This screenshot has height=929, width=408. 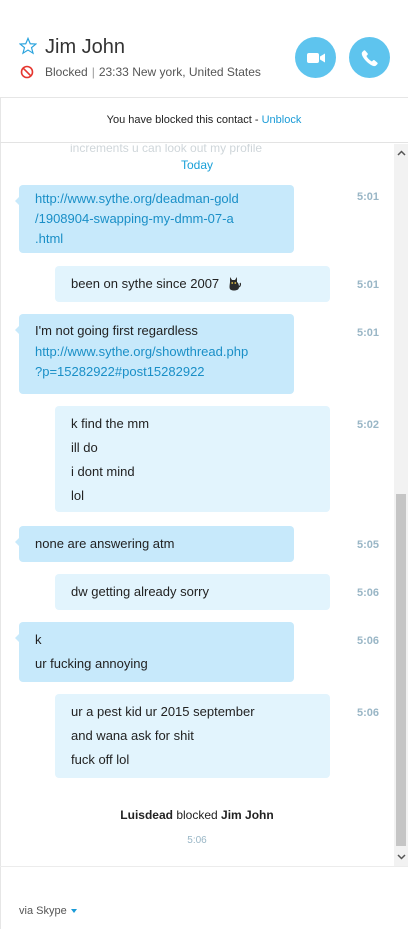 I want to click on message-text: ur fucking annoying, so click(x=91, y=663).